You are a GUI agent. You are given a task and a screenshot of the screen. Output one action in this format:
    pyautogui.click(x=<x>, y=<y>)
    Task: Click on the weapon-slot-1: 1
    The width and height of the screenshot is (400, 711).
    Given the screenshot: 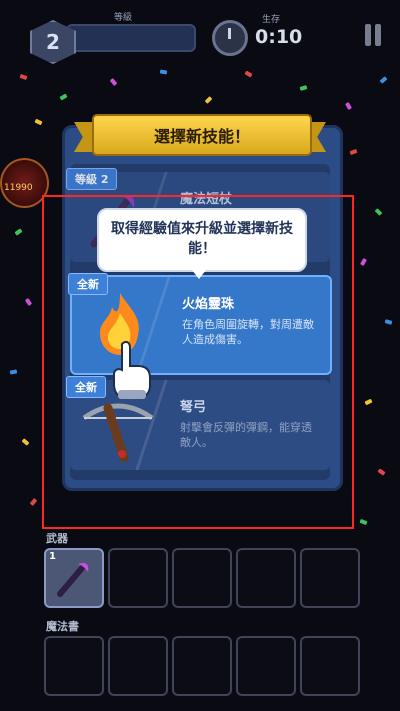 What is the action you would take?
    pyautogui.click(x=74, y=578)
    